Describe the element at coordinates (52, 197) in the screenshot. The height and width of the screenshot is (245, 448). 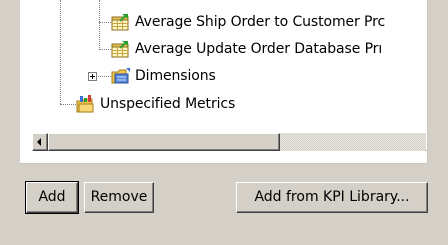
I see `add-button: Add` at that location.